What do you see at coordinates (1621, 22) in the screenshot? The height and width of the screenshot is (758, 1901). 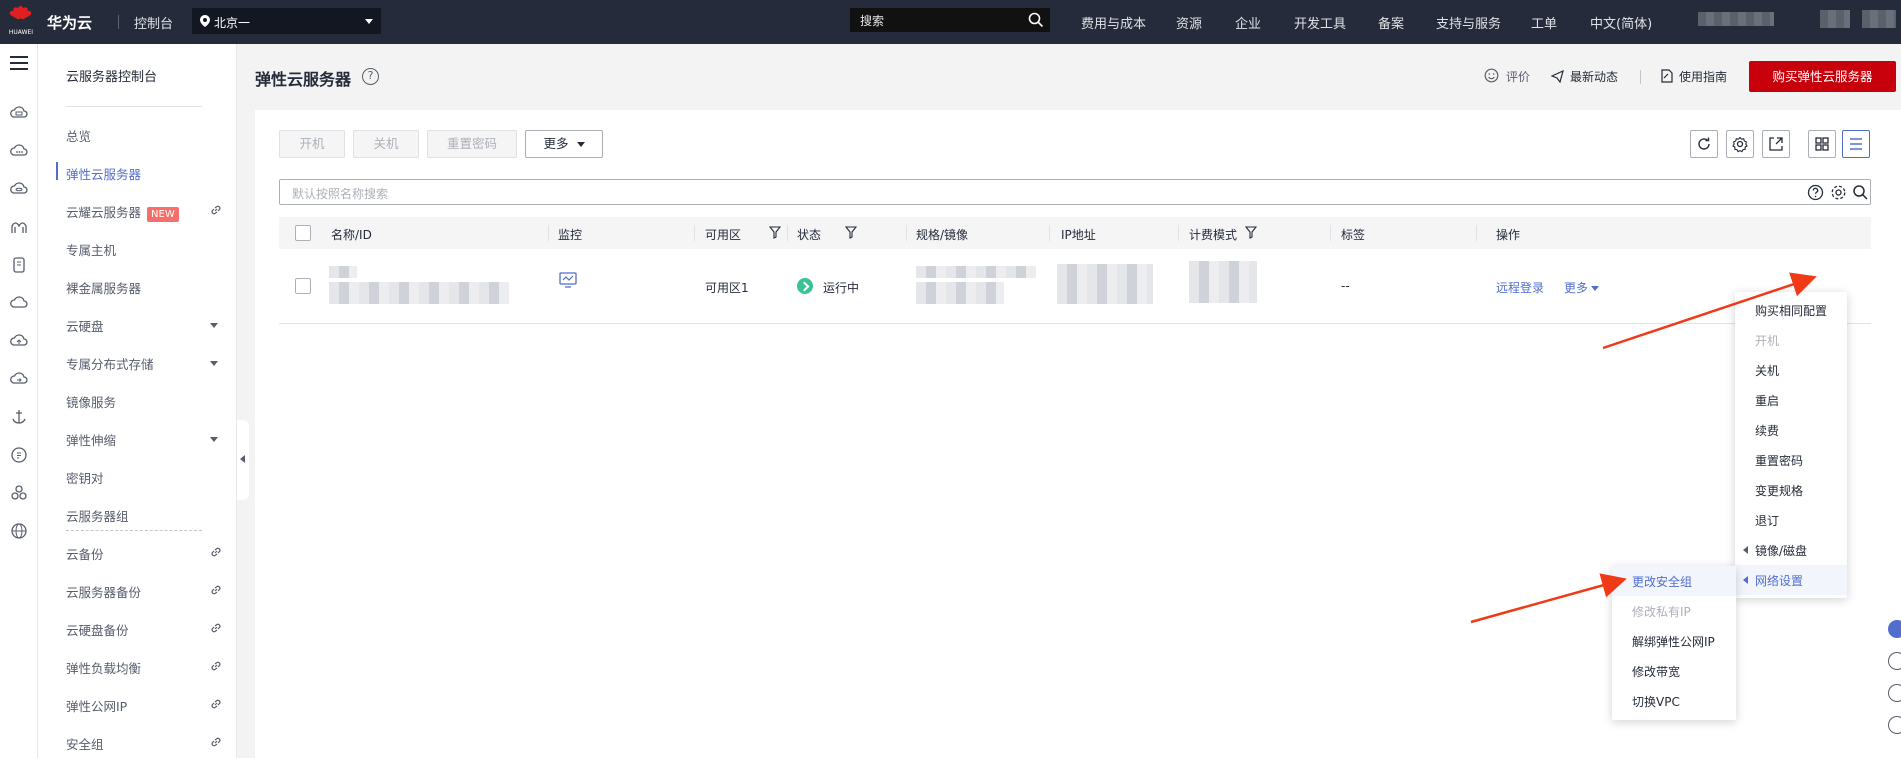 I see `nav-language: 中文(简体)` at bounding box center [1621, 22].